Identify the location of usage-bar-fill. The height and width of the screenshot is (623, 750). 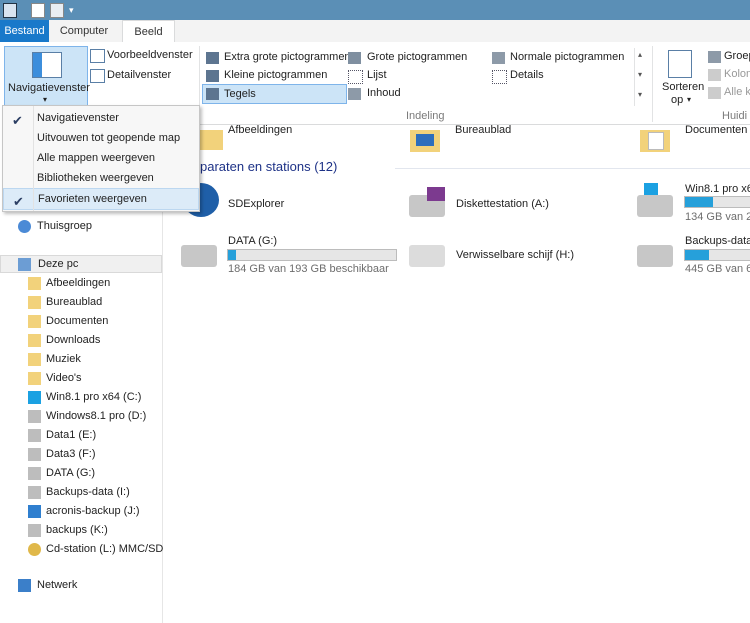
(232, 255).